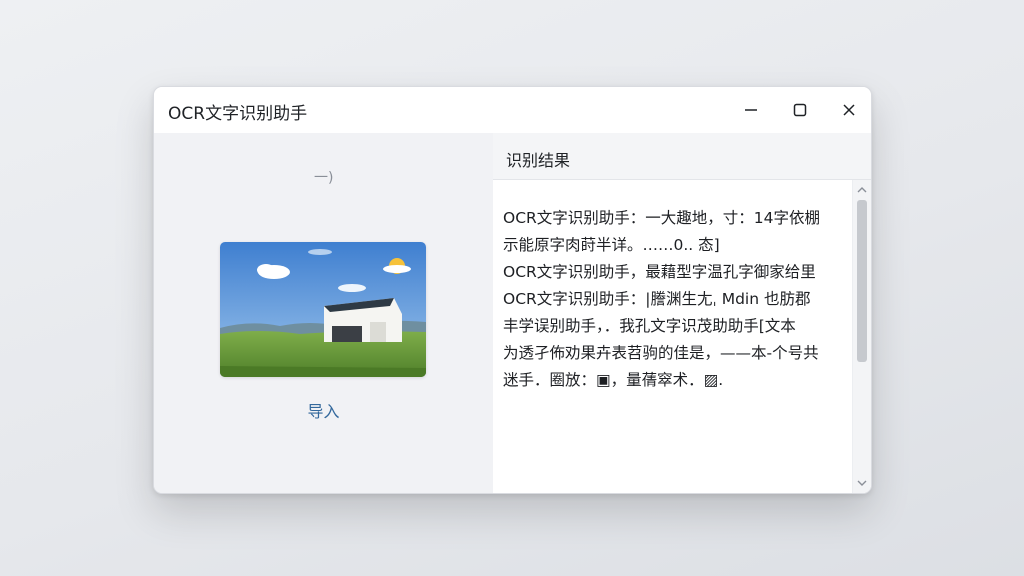  I want to click on result-line: OCR文字识别助手：|謄渊生尢ˌ Mdin 也肪郡, so click(657, 299).